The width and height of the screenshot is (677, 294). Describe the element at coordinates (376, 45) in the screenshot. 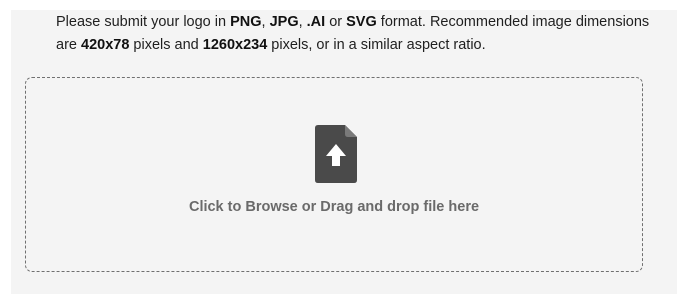

I see `instructions-text: pixels, or in a similar aspect ratio.` at that location.